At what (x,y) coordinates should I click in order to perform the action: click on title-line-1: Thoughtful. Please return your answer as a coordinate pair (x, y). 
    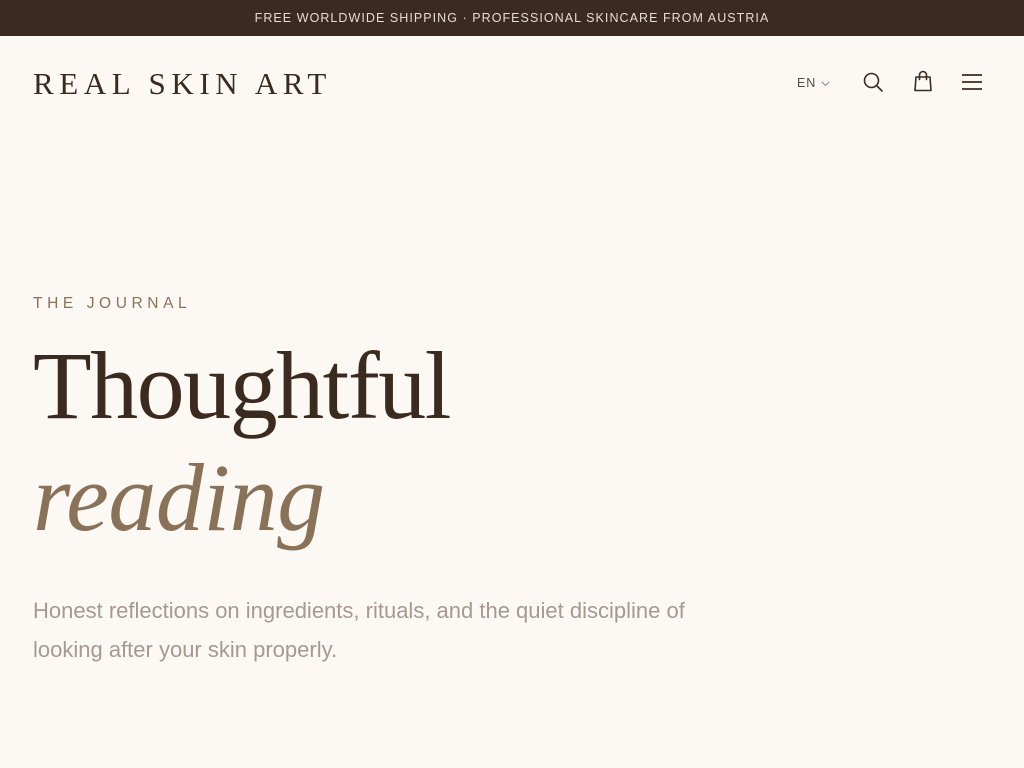
    Looking at the image, I should click on (242, 385).